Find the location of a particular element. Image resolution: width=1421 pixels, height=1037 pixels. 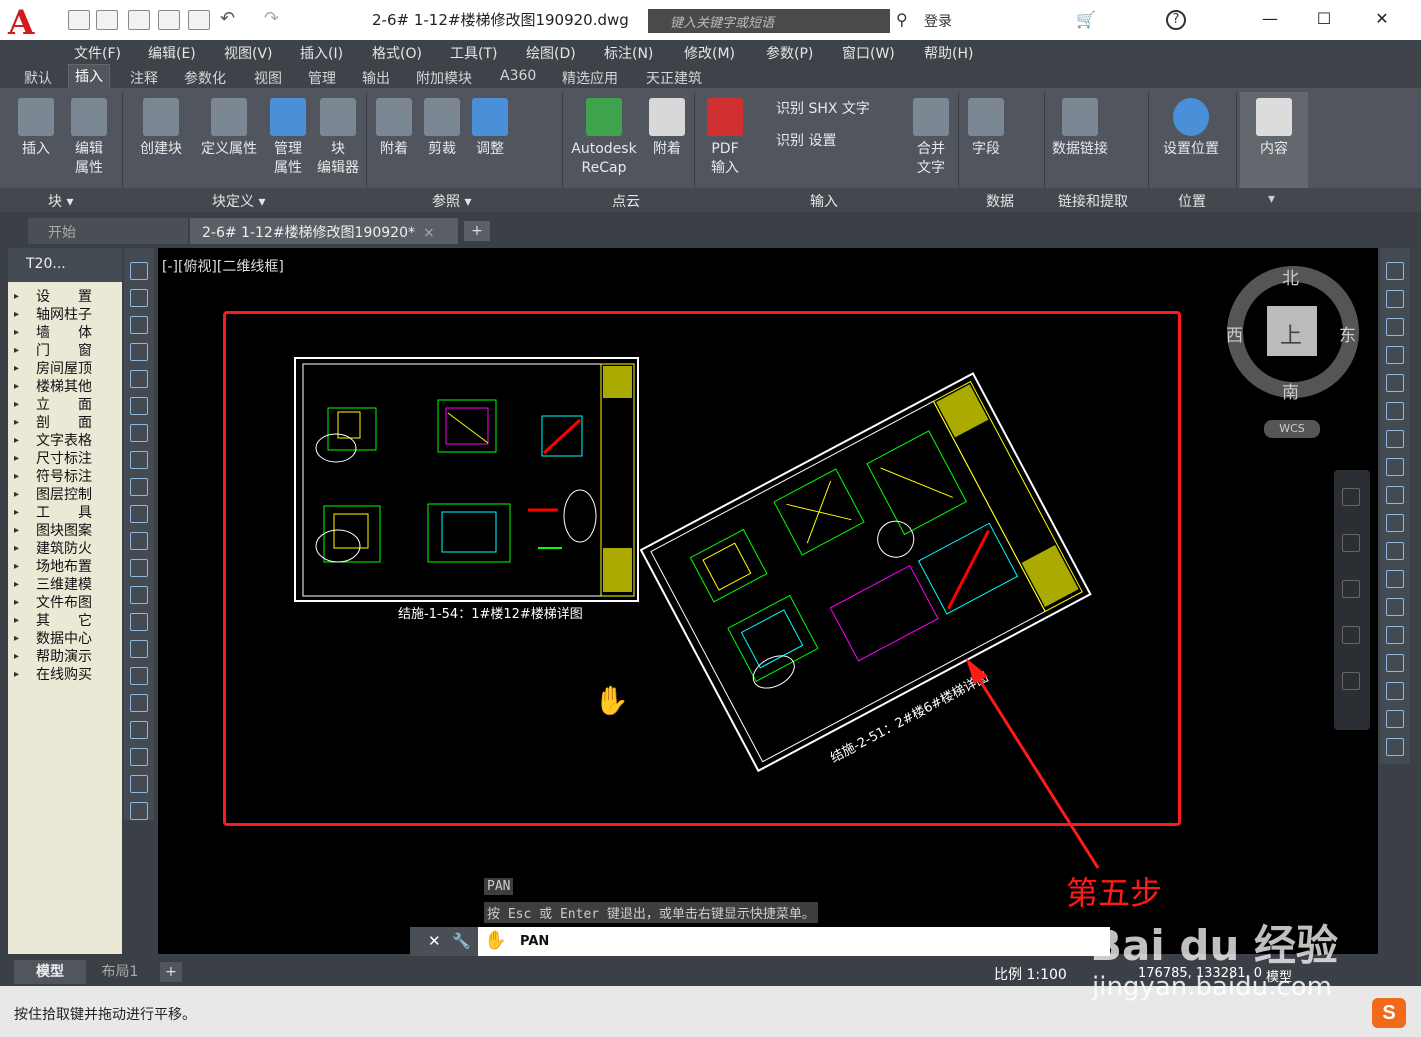

palette-item: 楼梯其他 is located at coordinates (64, 387).